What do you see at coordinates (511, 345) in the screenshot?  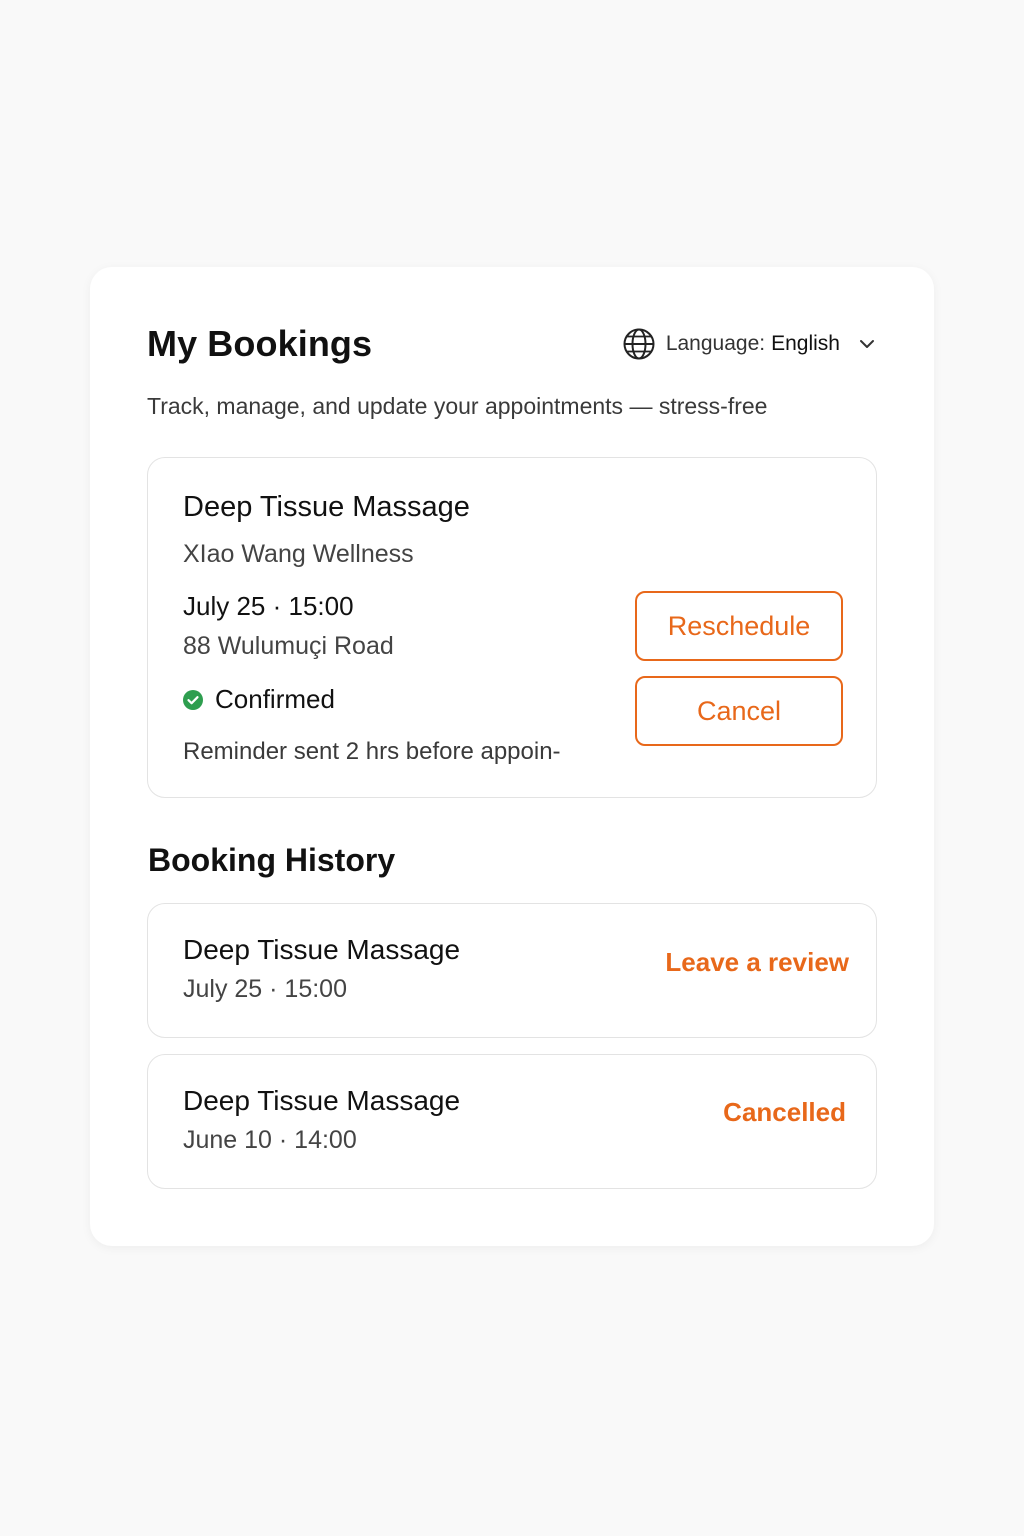 I see `header: My Bookings Language: English` at bounding box center [511, 345].